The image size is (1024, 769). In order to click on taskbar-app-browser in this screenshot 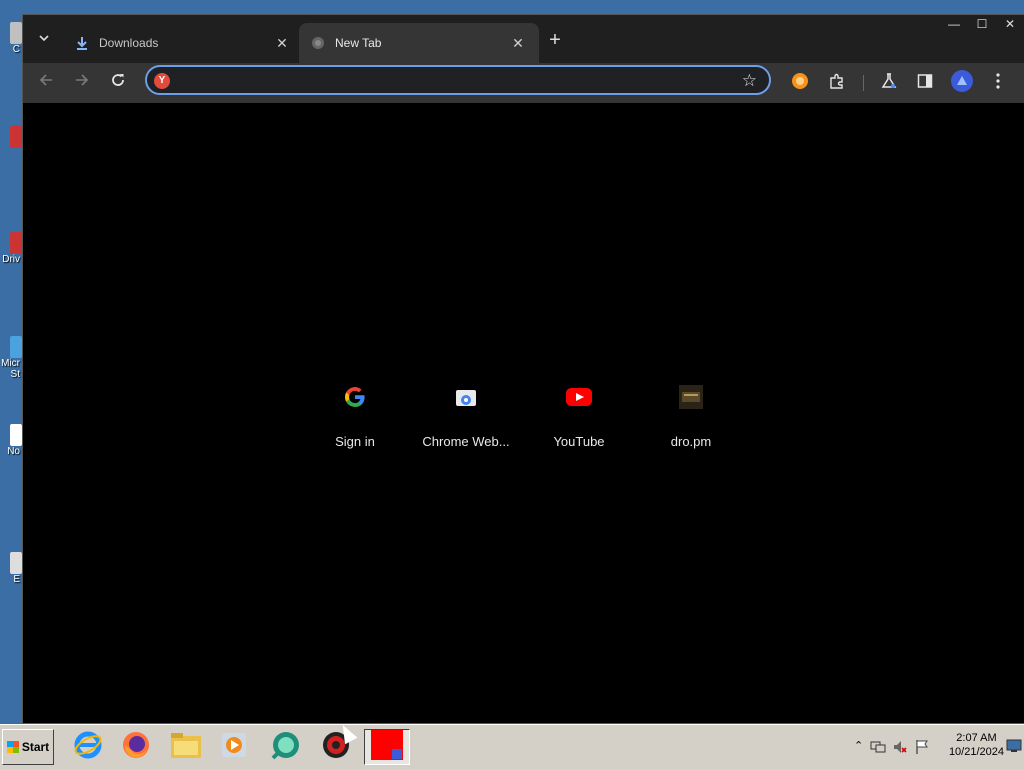, I will do `click(387, 747)`.